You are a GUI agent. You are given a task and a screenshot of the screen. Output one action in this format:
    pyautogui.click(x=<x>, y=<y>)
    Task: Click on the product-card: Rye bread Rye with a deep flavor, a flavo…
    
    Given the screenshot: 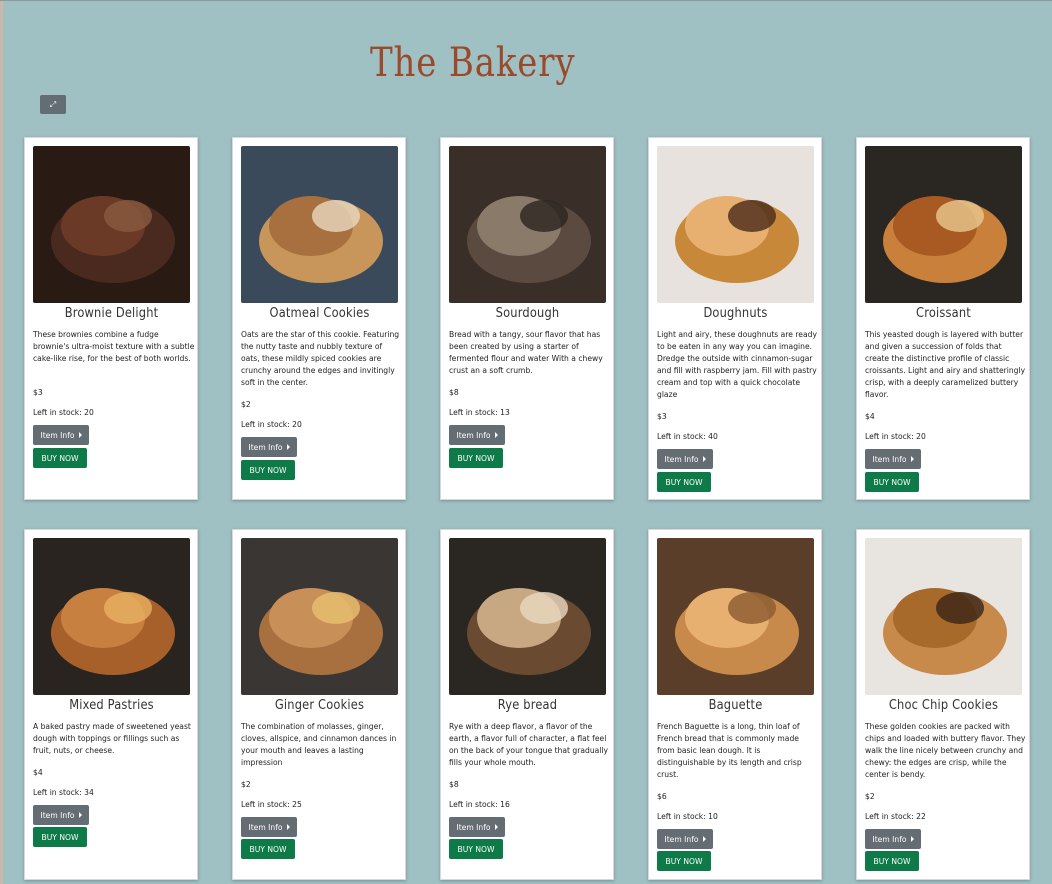 What is the action you would take?
    pyautogui.click(x=527, y=704)
    